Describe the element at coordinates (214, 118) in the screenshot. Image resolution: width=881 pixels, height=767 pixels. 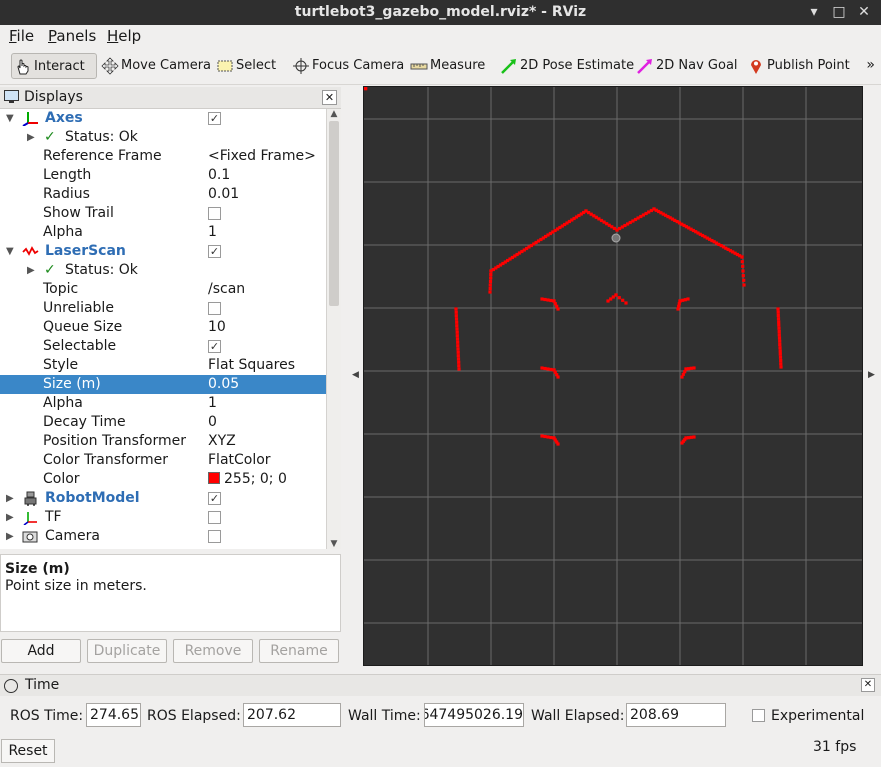
I see `axes-enabled-checkbox: ✓` at that location.